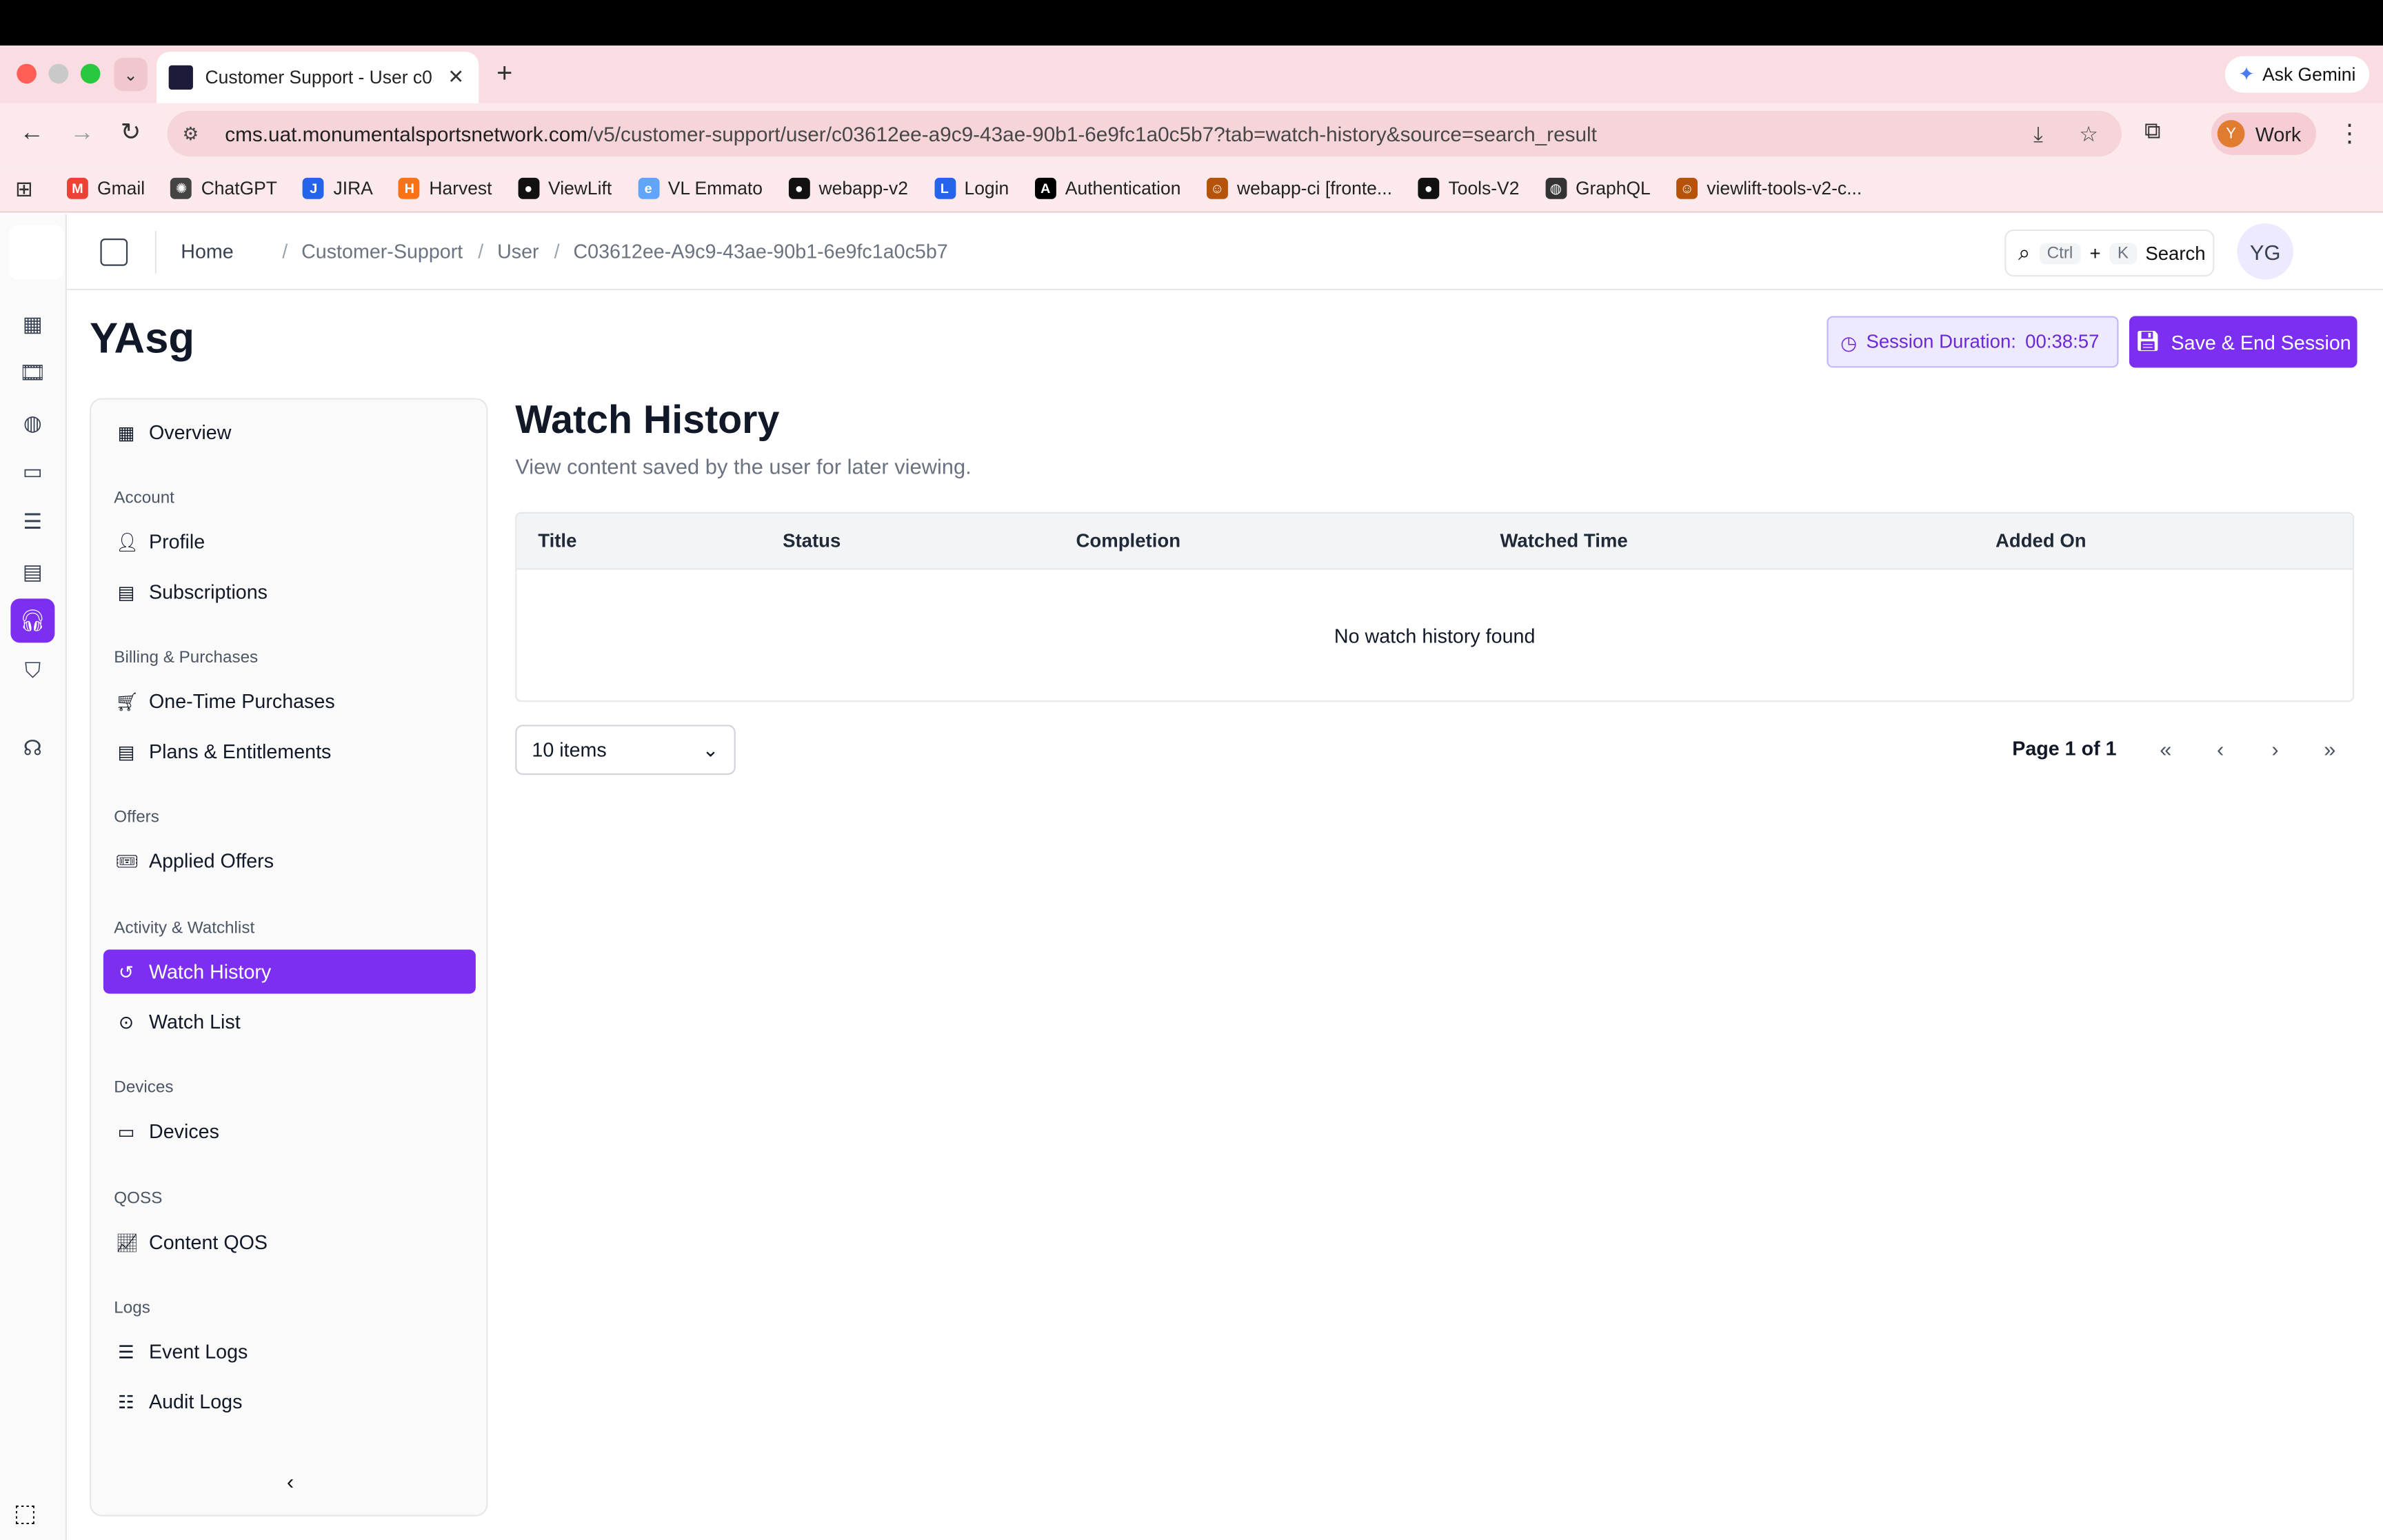 This screenshot has height=1540, width=2383. I want to click on cart-icon: 🛒︎, so click(127, 701).